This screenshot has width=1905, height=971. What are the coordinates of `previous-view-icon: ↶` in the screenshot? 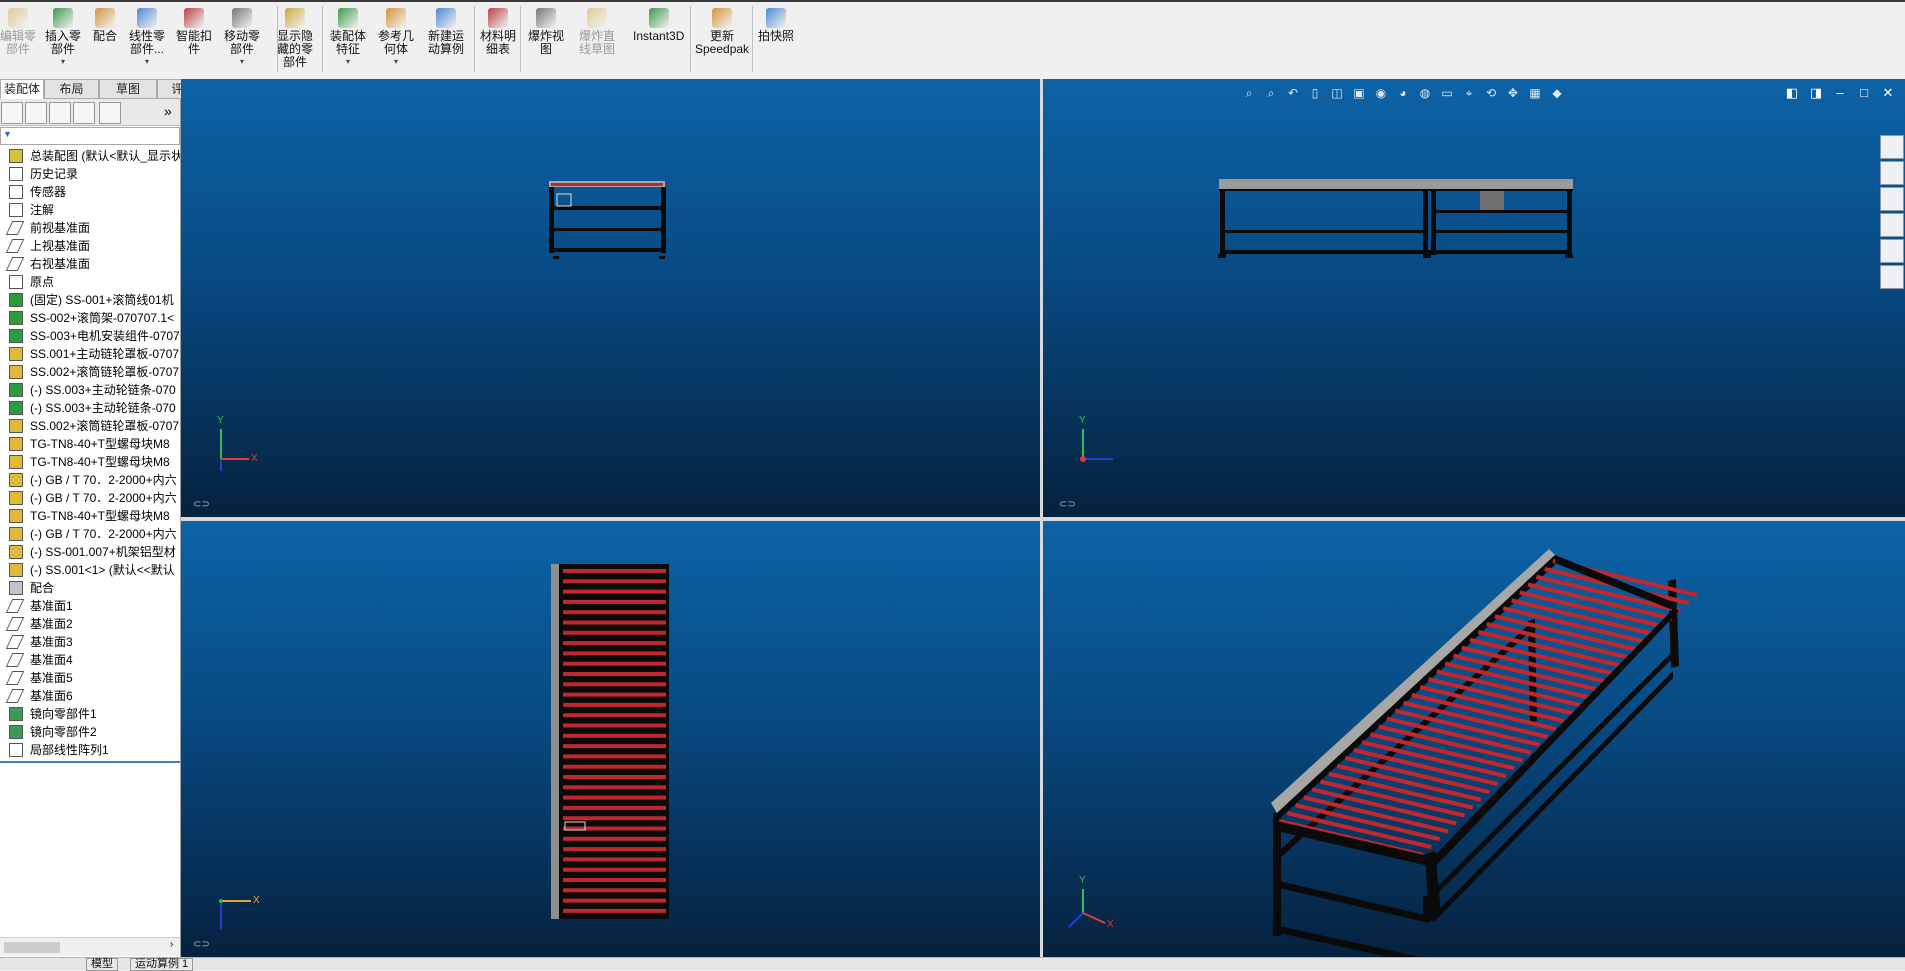 It's located at (1293, 93).